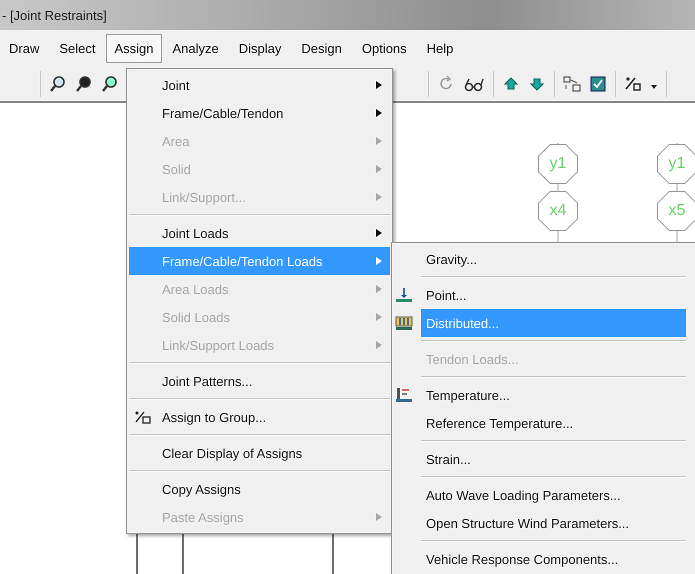 This screenshot has width=695, height=574. I want to click on menu-item: Joint Loads, so click(259, 233).